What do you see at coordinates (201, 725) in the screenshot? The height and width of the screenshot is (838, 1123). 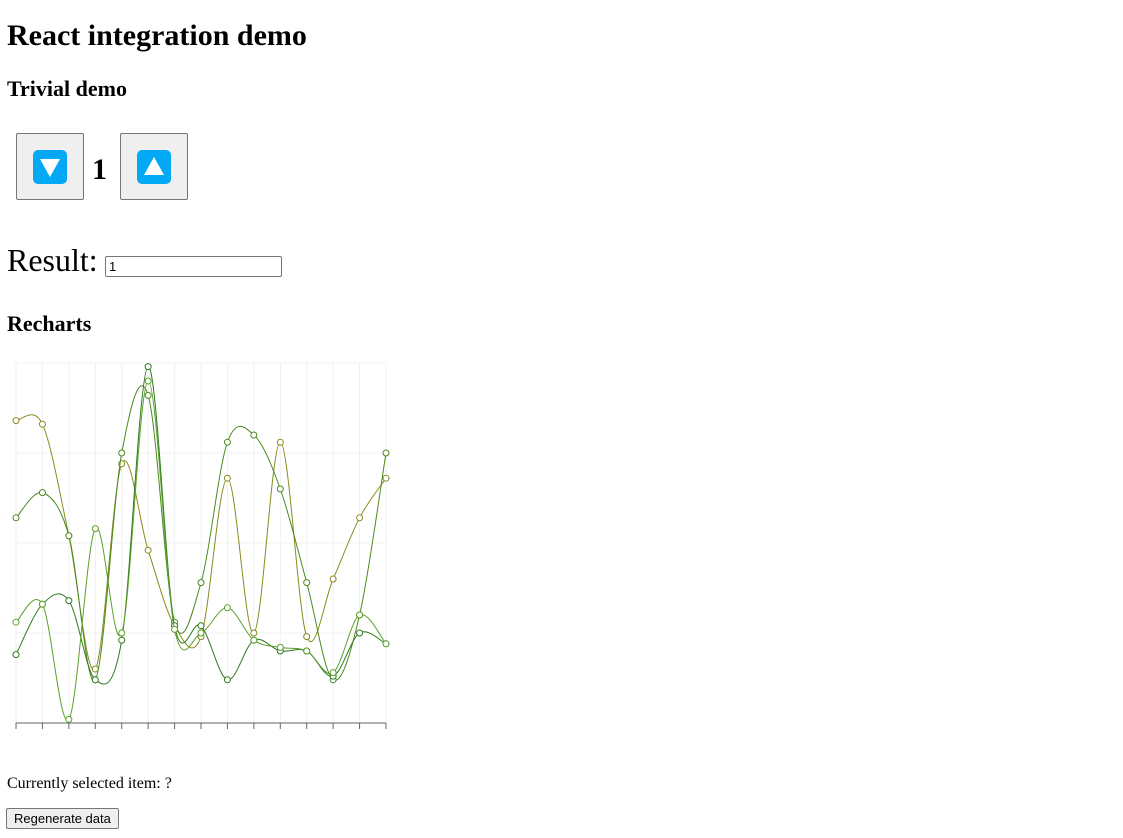 I see `x-axis` at bounding box center [201, 725].